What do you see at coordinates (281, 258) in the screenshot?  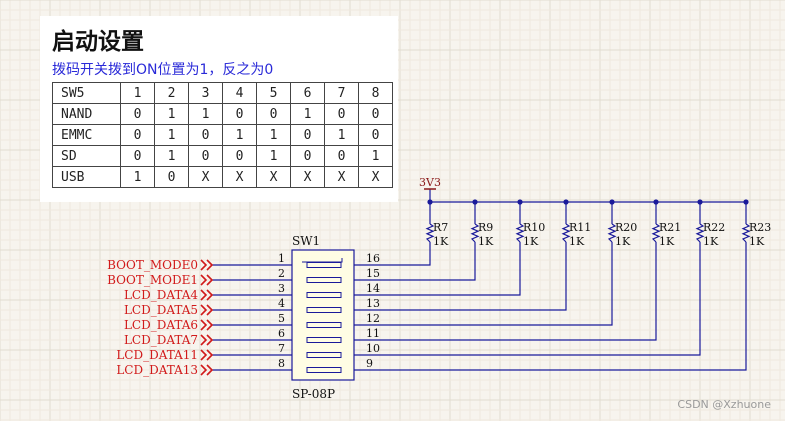 I see `pin-number: 1` at bounding box center [281, 258].